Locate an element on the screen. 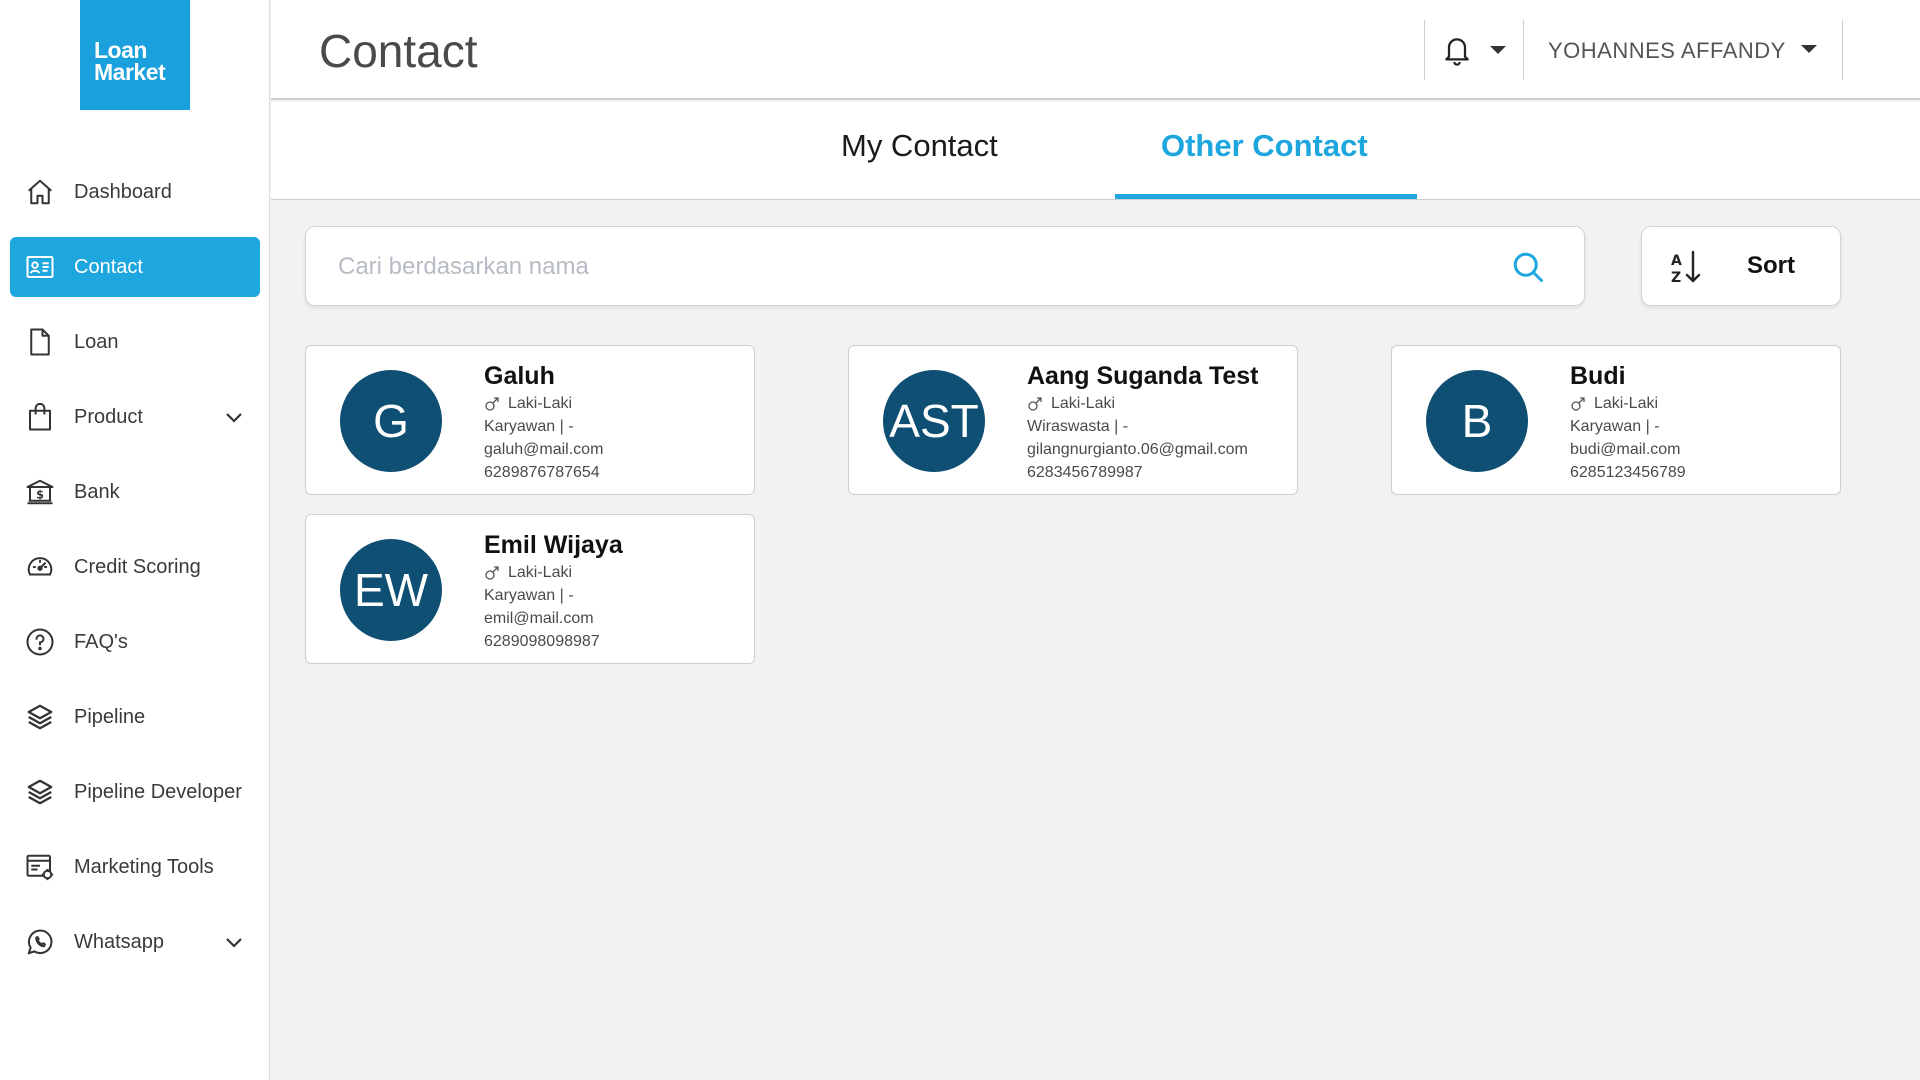  search-bar is located at coordinates (945, 266).